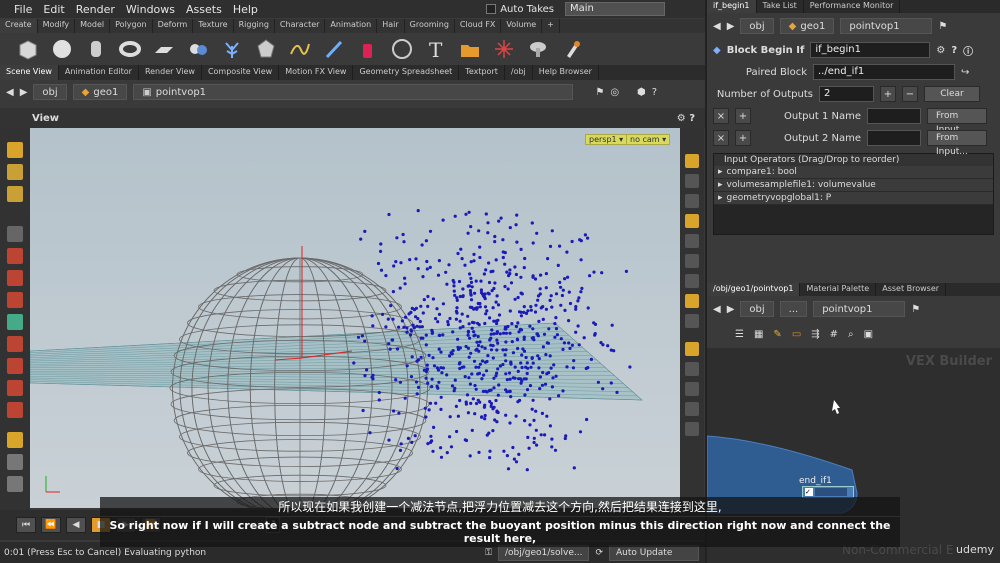 This screenshot has width=1000, height=563. What do you see at coordinates (28, 49) in the screenshot?
I see `box-tool-icon` at bounding box center [28, 49].